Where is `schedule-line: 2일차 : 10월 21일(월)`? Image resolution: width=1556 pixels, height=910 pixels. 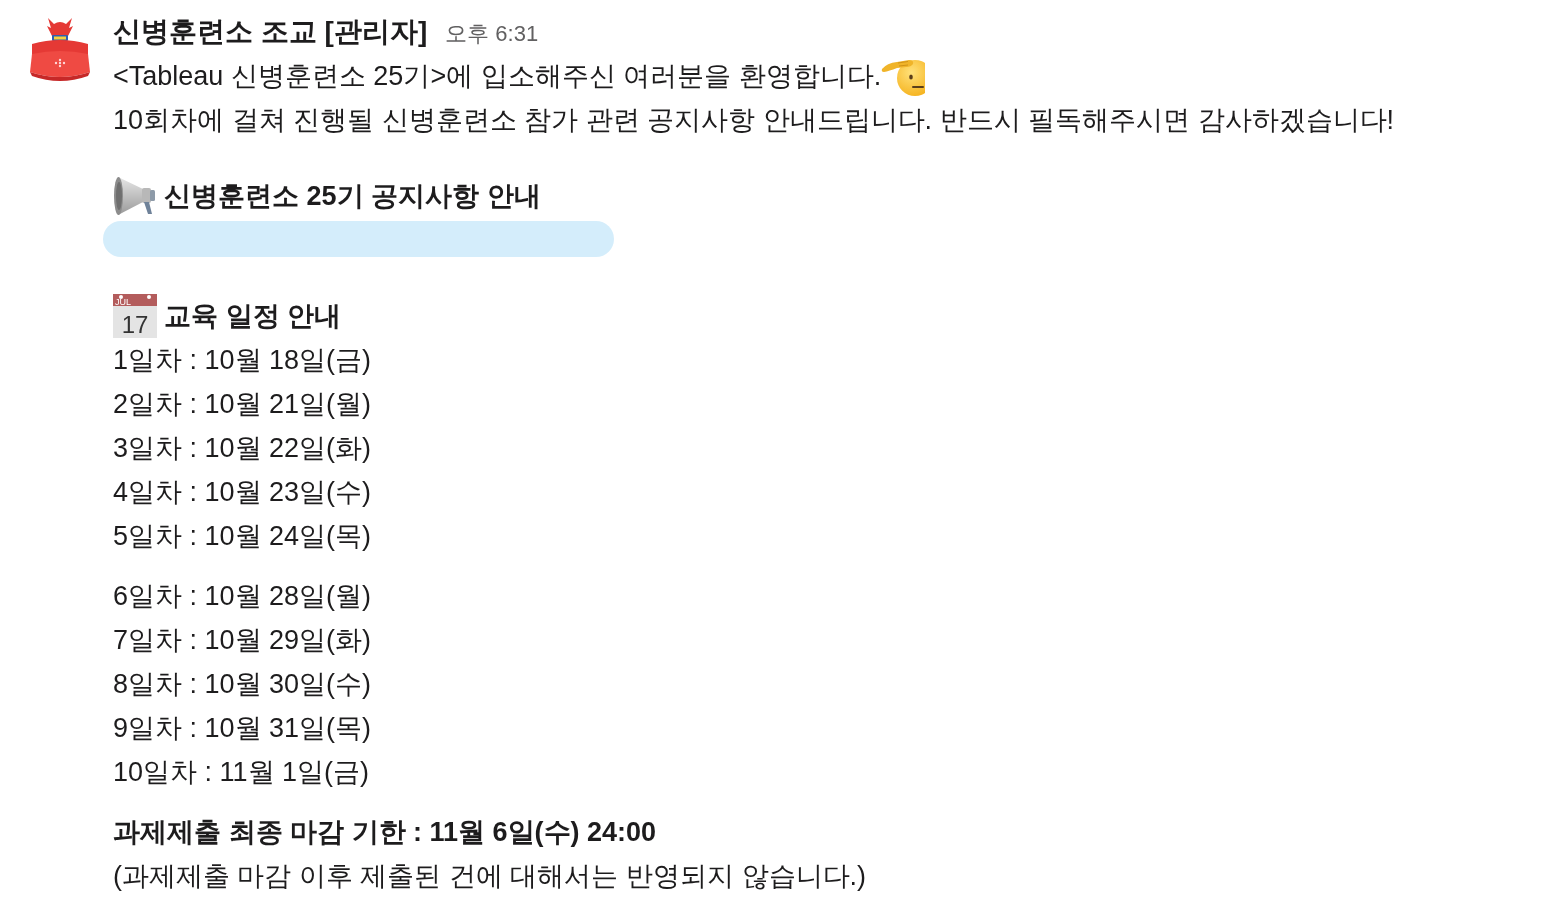 schedule-line: 2일차 : 10월 21일(월) is located at coordinates (242, 404).